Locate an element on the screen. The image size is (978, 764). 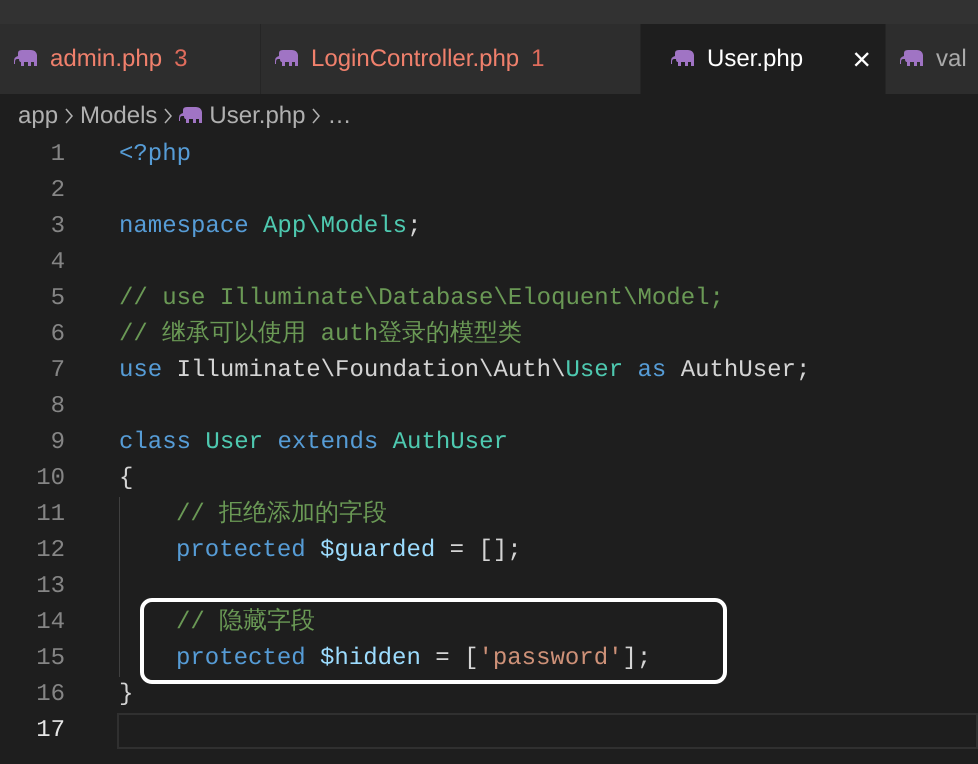
problem-count: 1 is located at coordinates (538, 59).